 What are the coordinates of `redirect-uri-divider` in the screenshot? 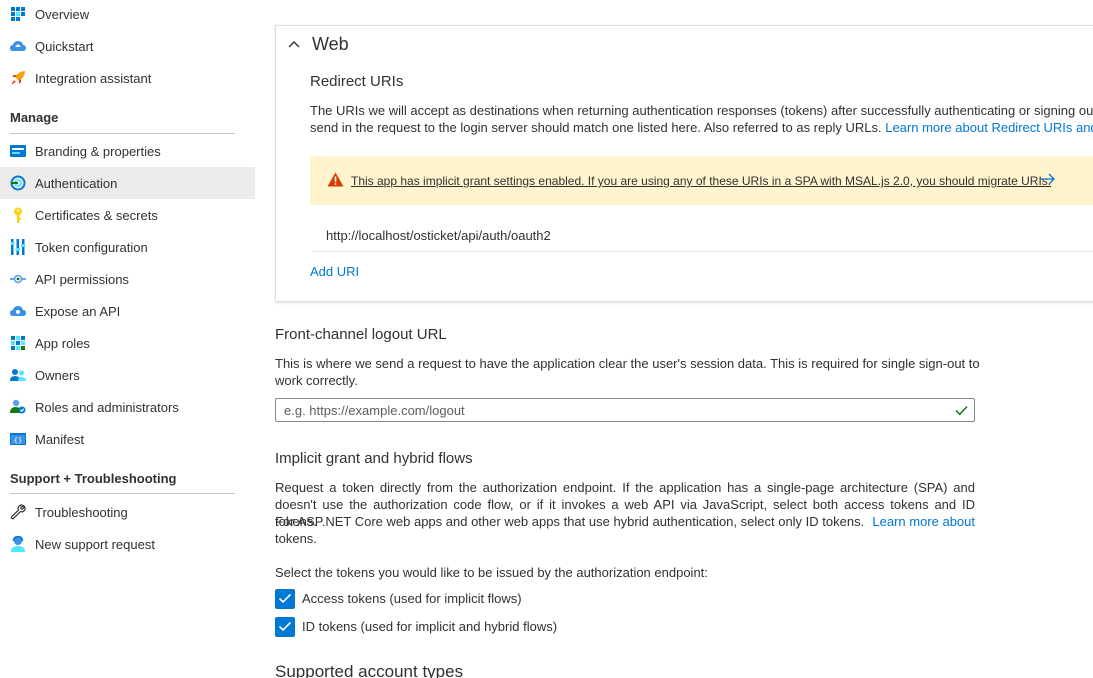 It's located at (702, 251).